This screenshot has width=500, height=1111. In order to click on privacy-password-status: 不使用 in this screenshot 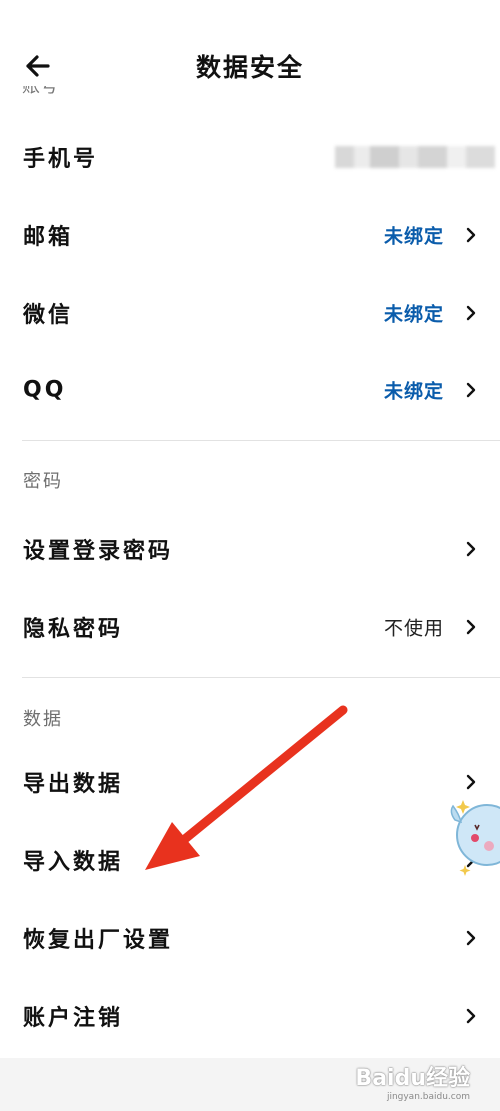, I will do `click(413, 628)`.